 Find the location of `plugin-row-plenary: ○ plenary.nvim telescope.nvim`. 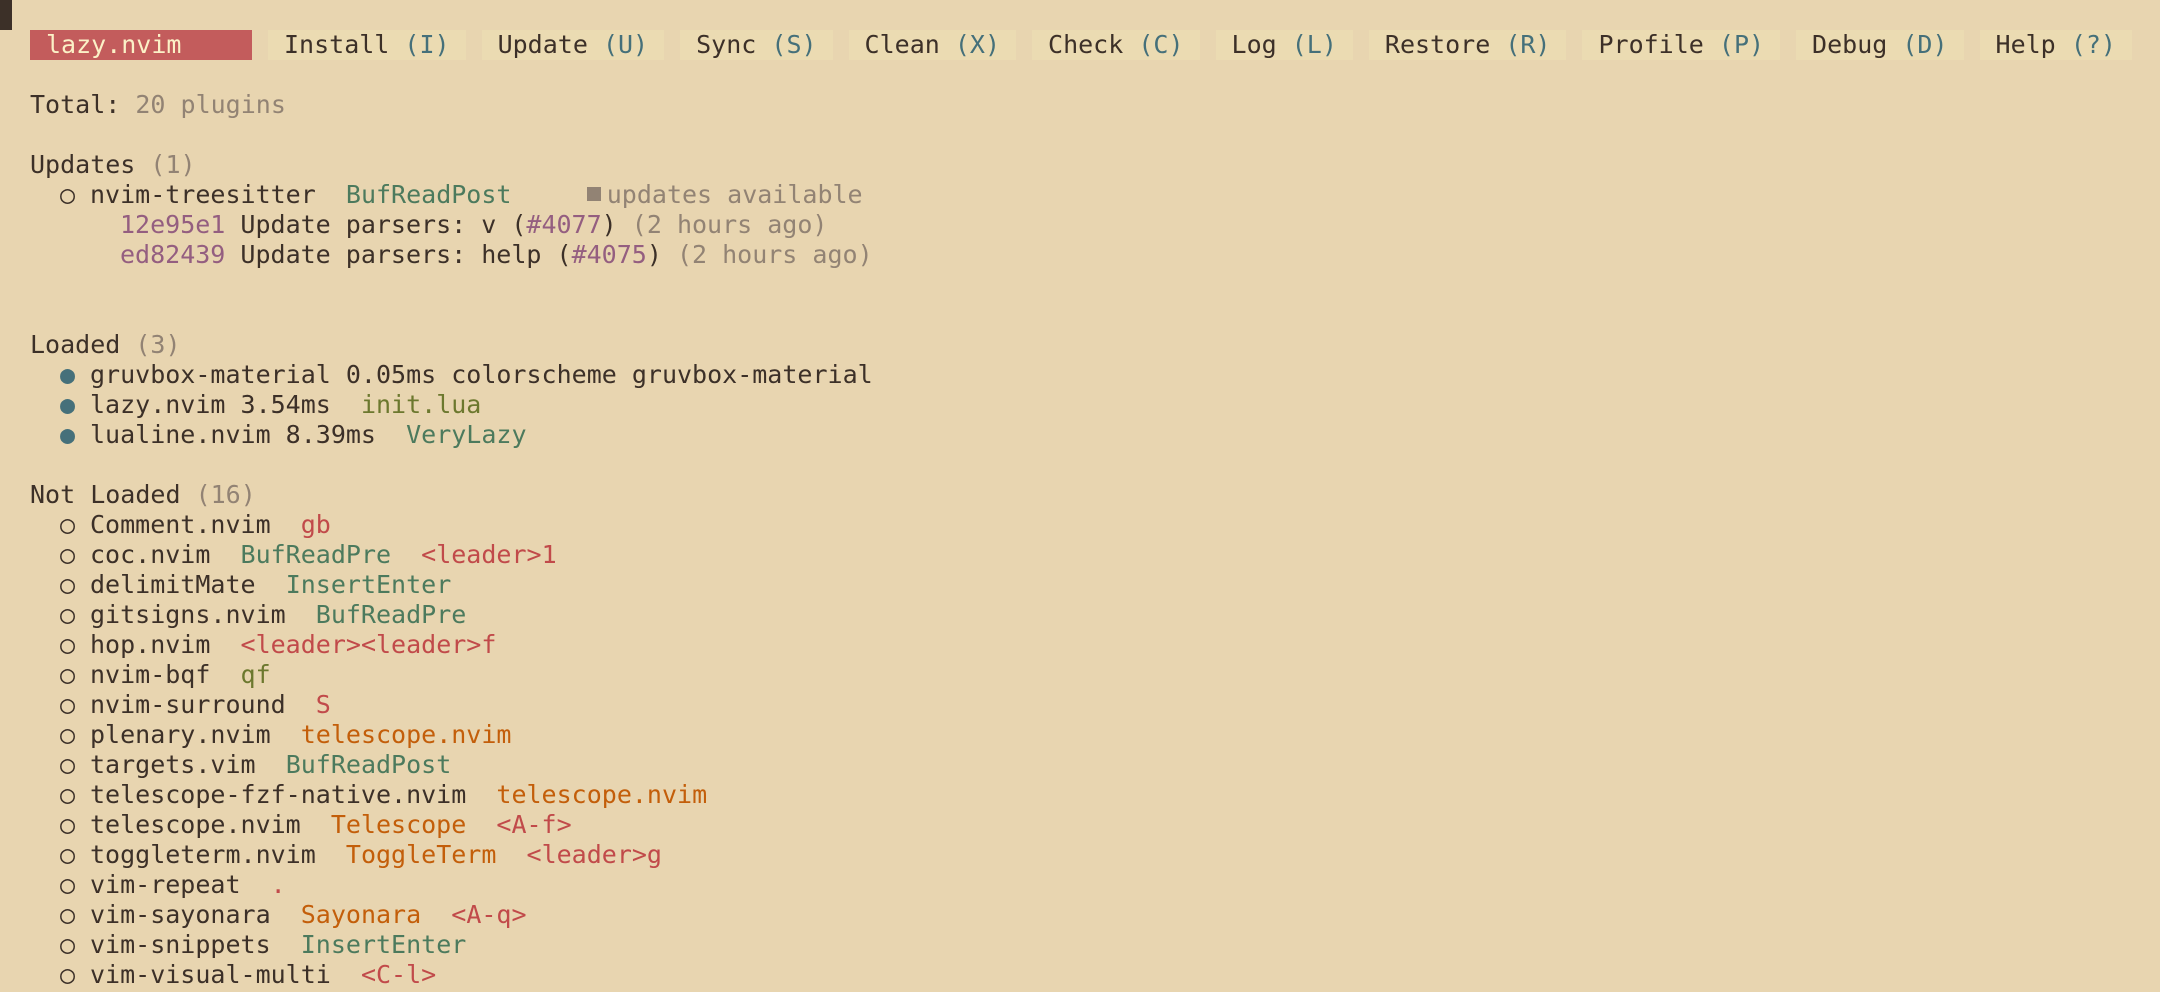

plugin-row-plenary: ○ plenary.nvim telescope.nvim is located at coordinates (285, 735).